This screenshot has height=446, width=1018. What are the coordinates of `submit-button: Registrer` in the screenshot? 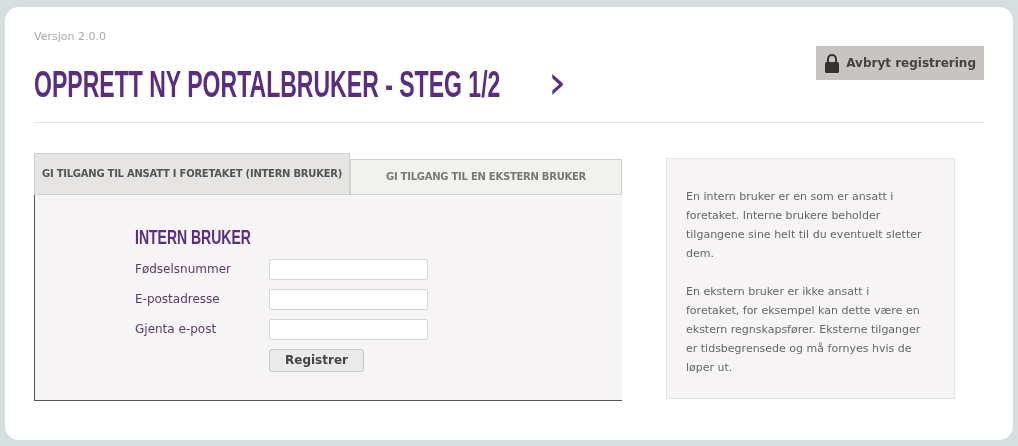 It's located at (316, 360).